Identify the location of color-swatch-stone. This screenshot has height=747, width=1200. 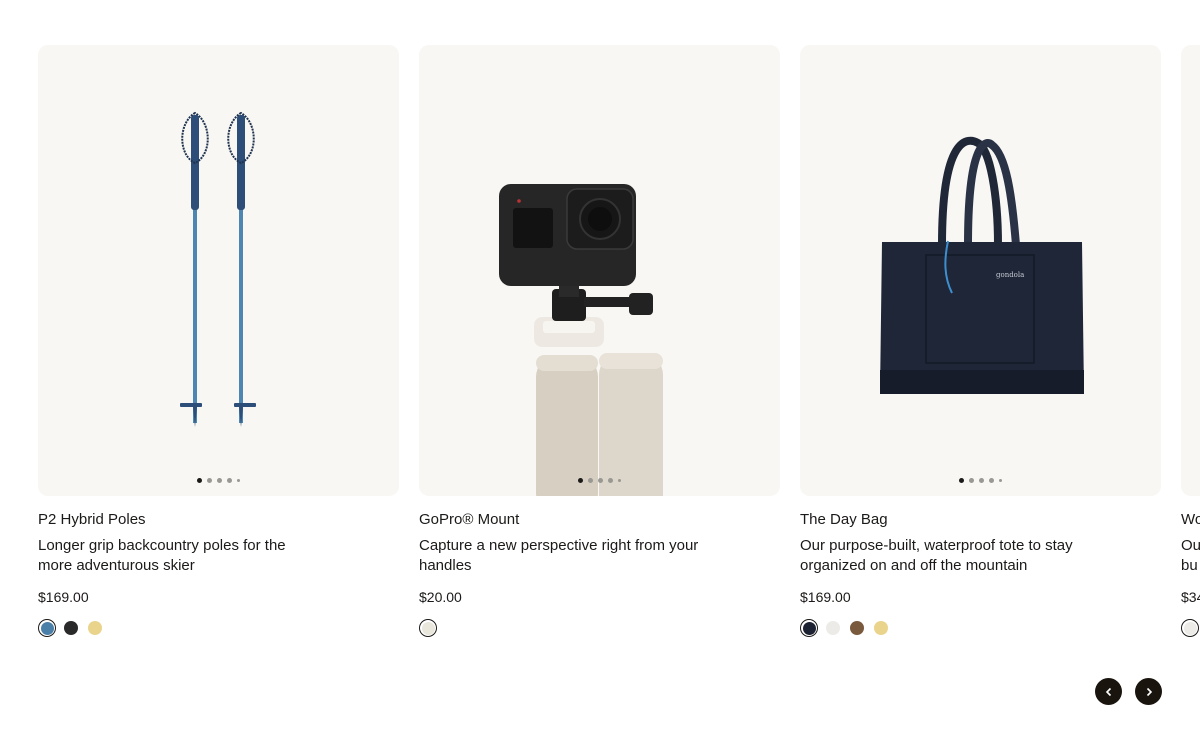
(428, 628).